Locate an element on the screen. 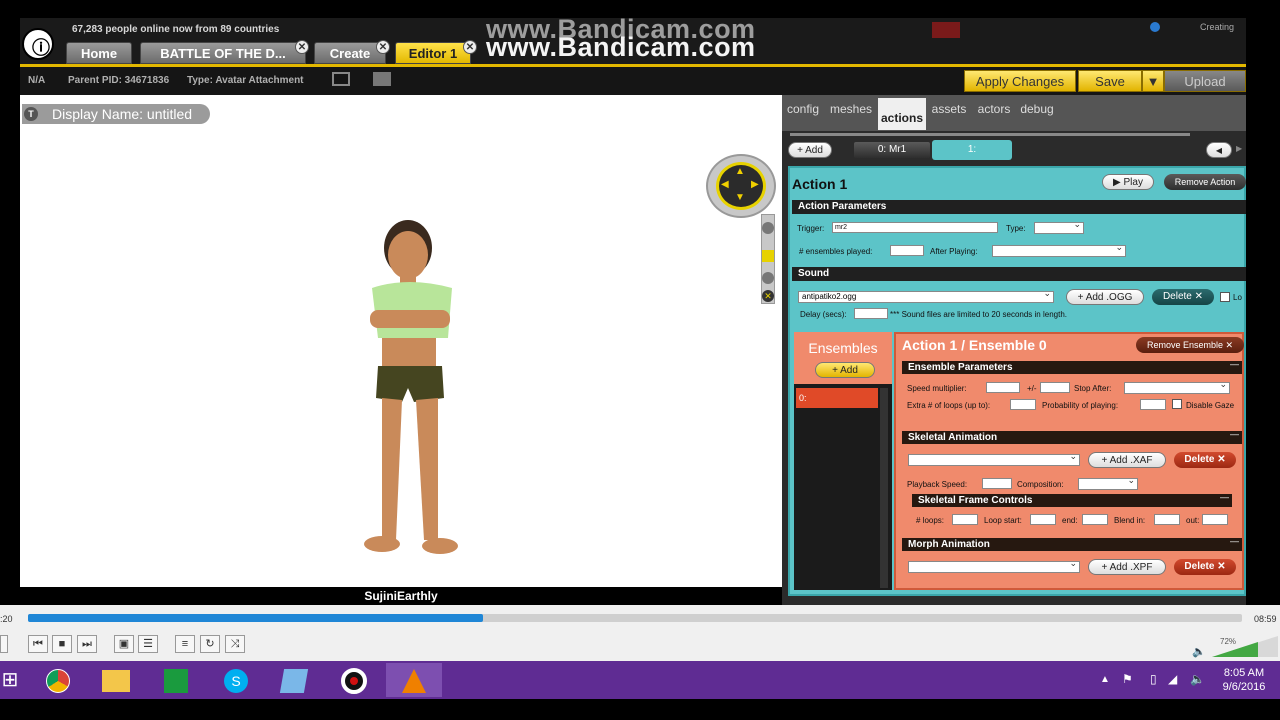  folder-icon is located at coordinates (382, 79).